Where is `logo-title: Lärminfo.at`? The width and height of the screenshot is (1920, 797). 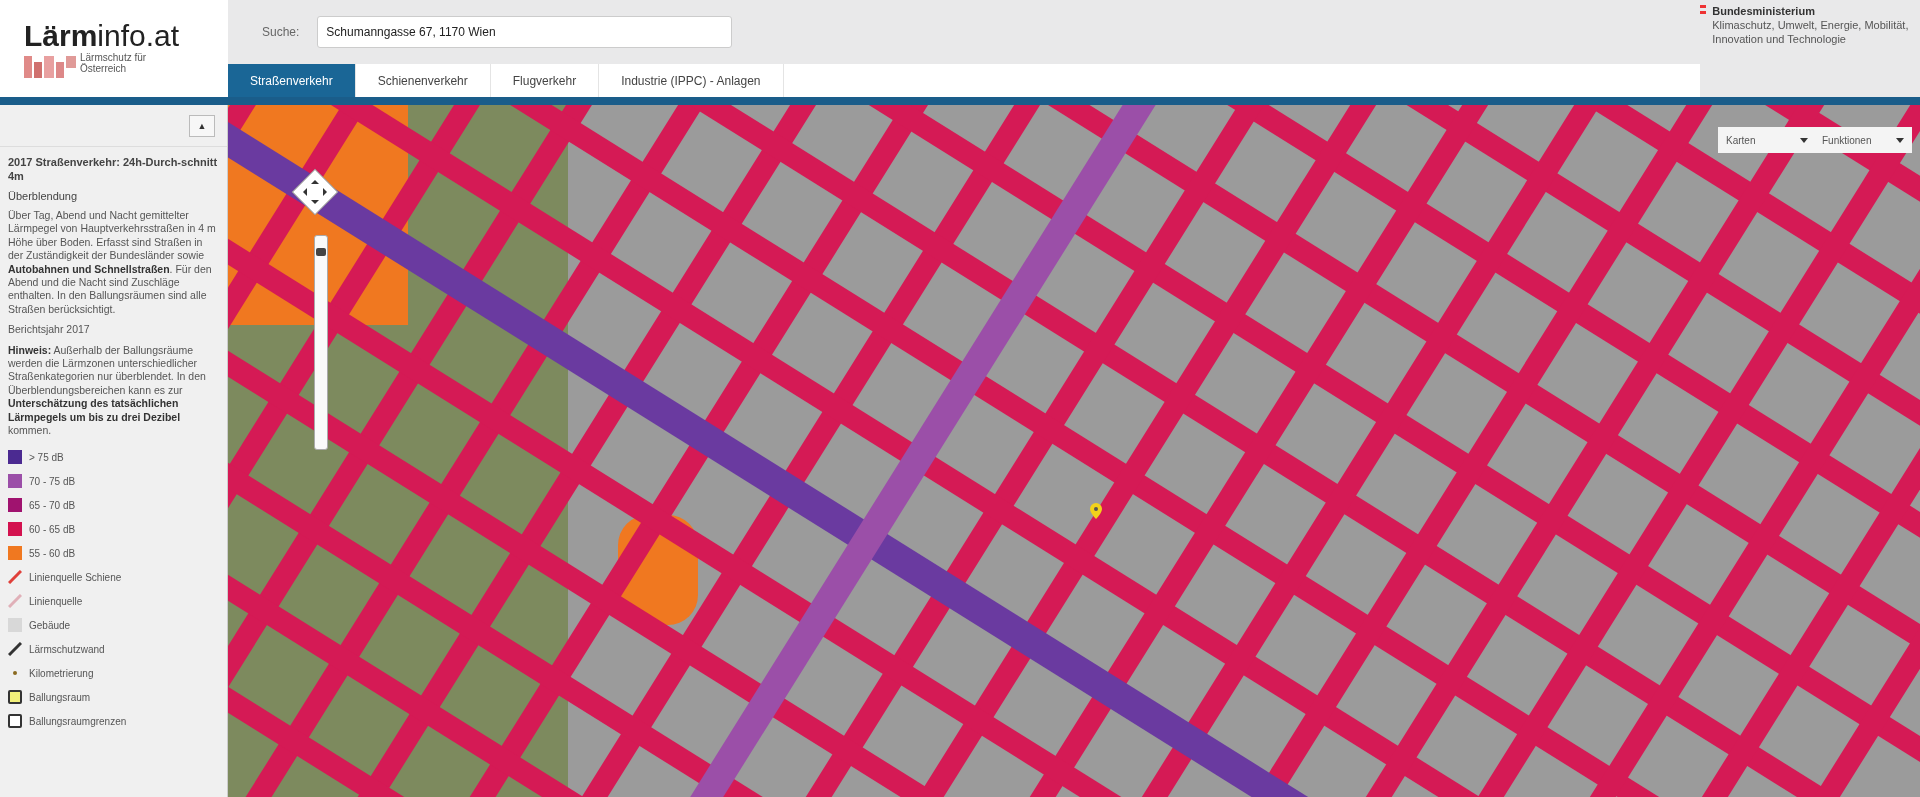
logo-title: Lärminfo.at is located at coordinates (102, 35).